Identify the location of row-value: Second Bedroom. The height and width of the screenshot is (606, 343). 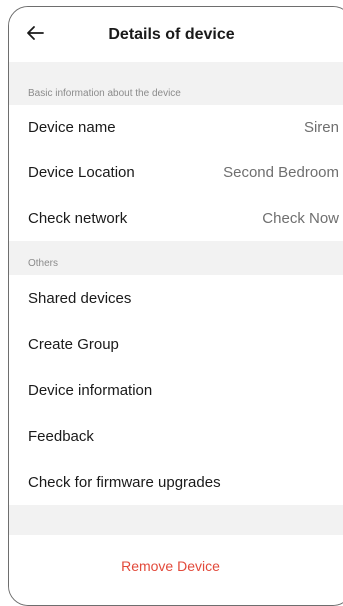
(281, 172).